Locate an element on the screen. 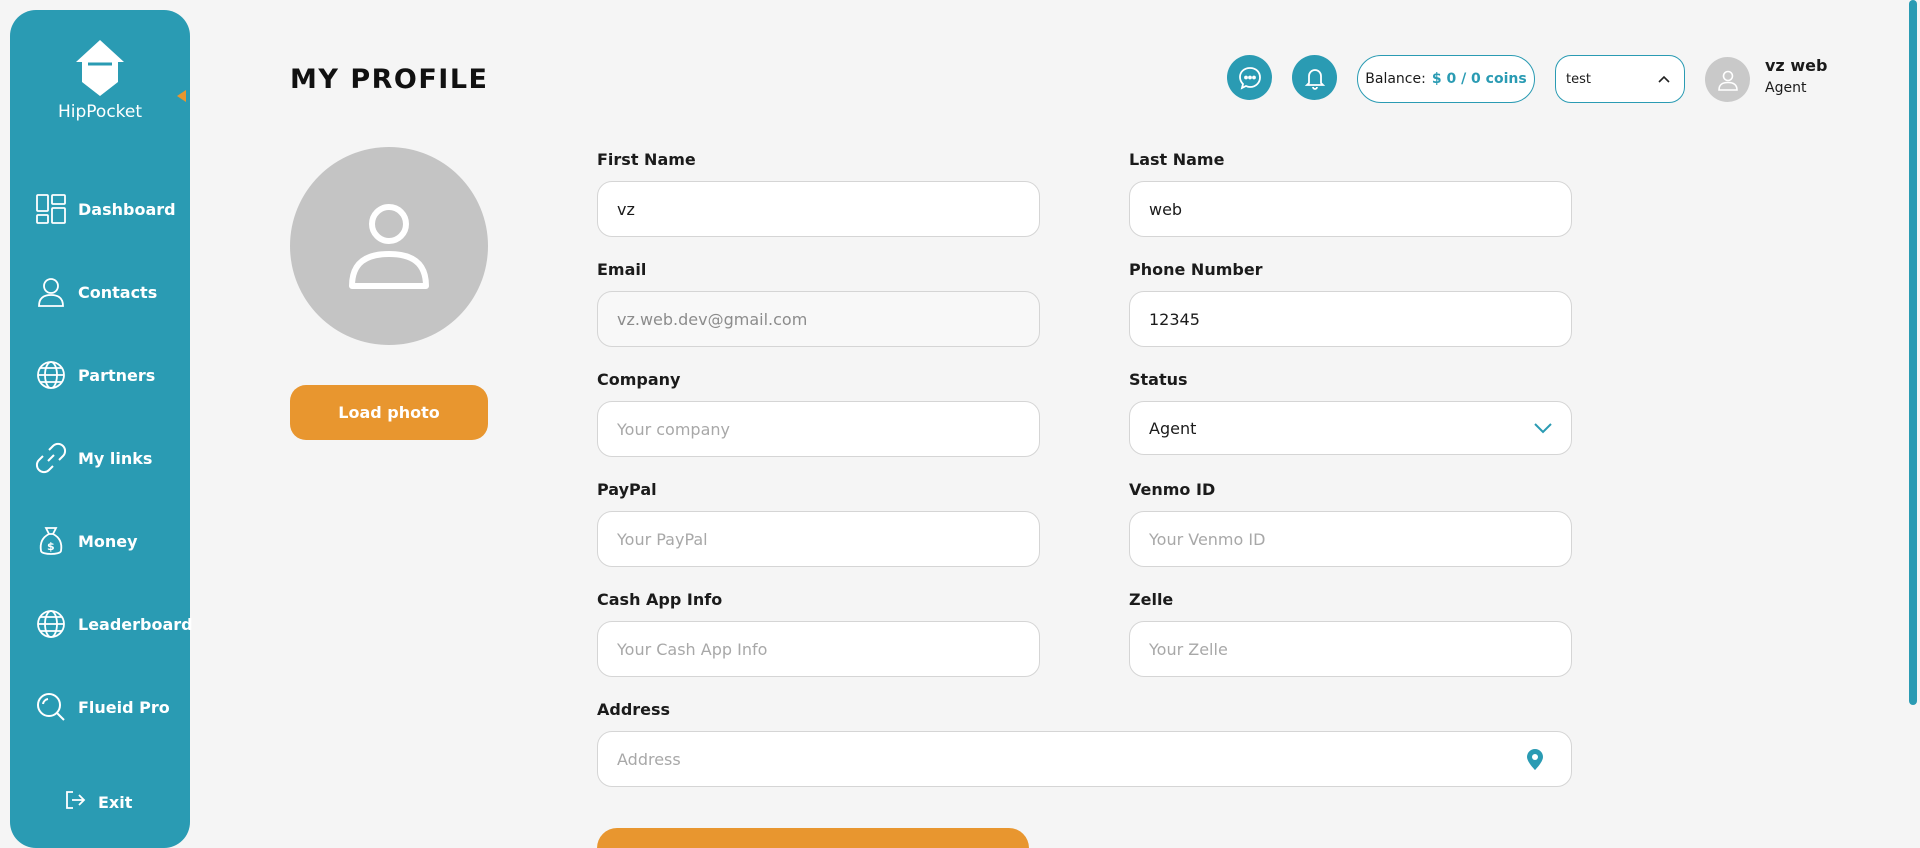 The image size is (1920, 848). exit-button: Exit is located at coordinates (98, 802).